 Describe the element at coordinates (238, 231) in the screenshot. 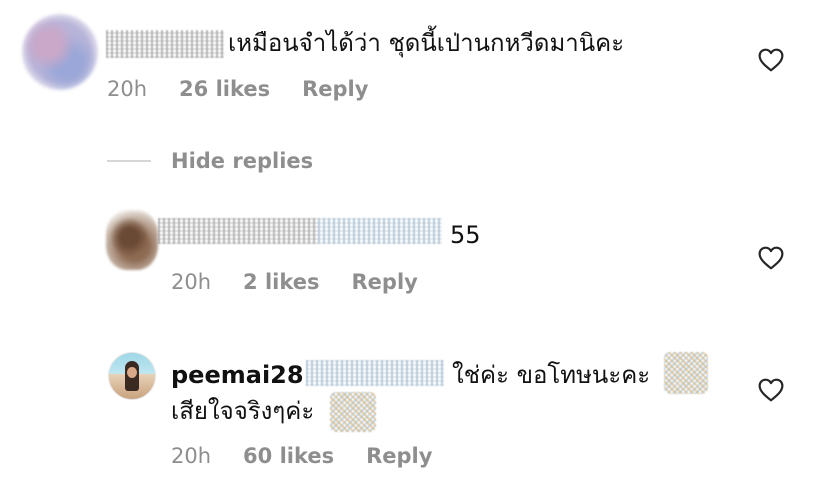

I see `reply-username-redacted` at that location.